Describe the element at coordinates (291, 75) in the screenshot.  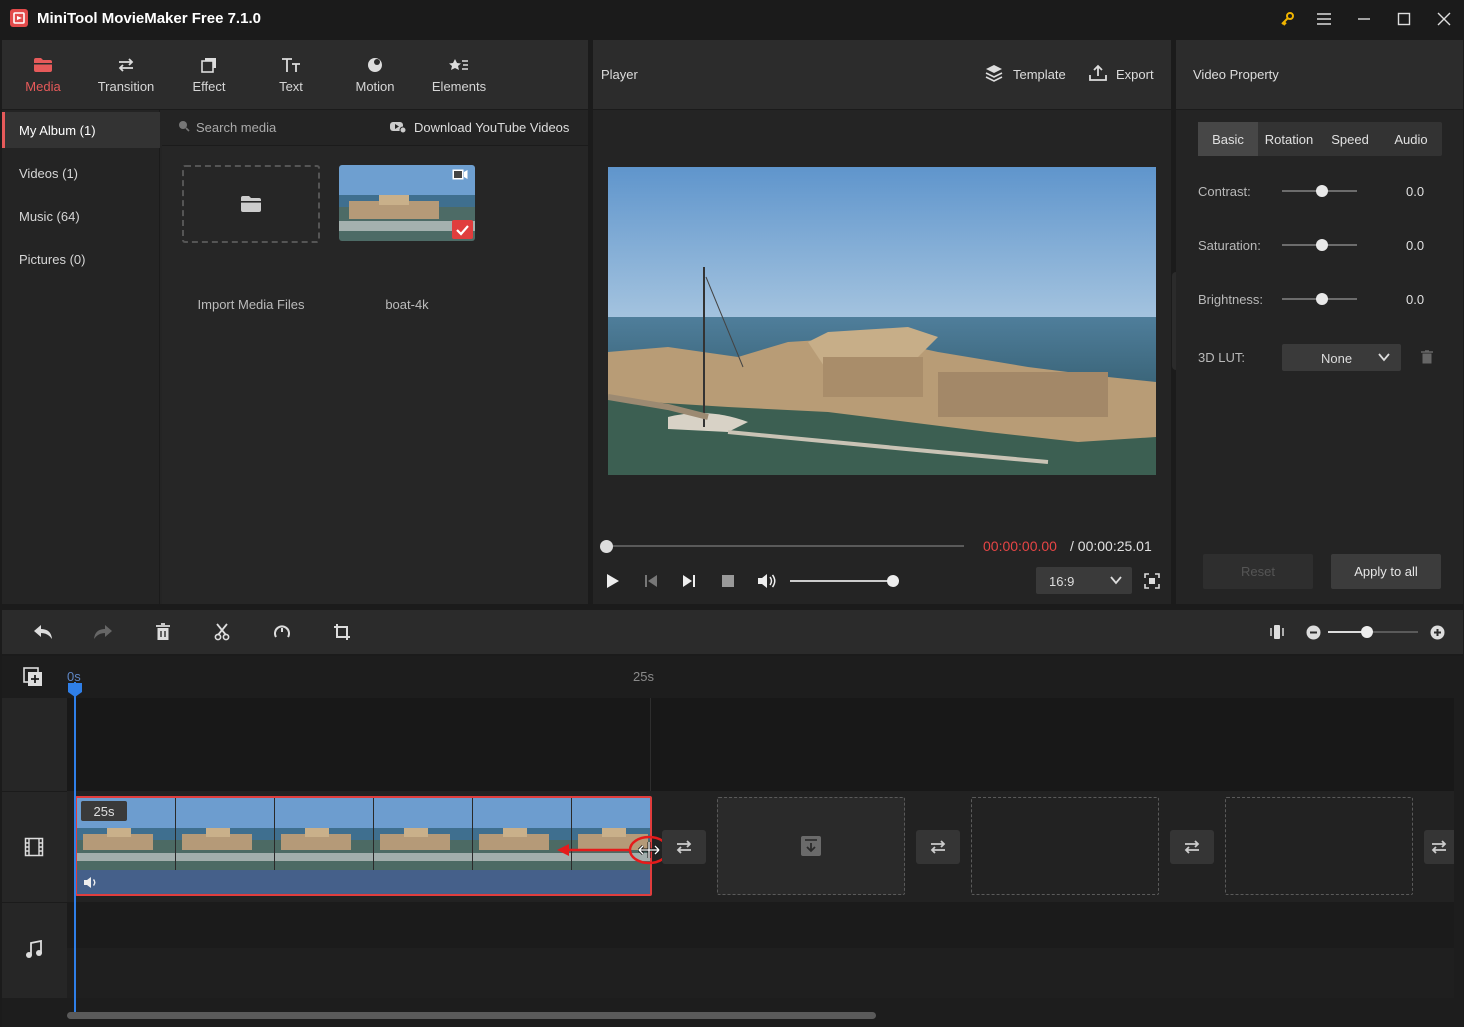
I see `tab-text: Text` at that location.